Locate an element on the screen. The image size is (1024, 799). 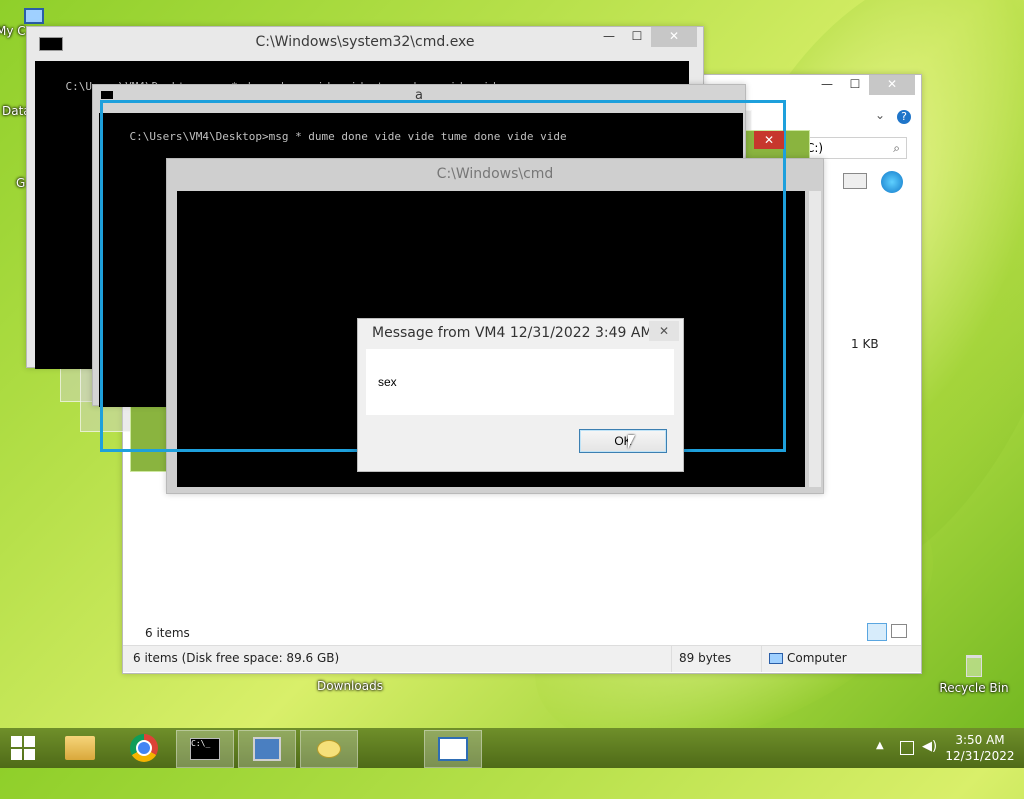
app-window-icon is located at coordinates (453, 749).